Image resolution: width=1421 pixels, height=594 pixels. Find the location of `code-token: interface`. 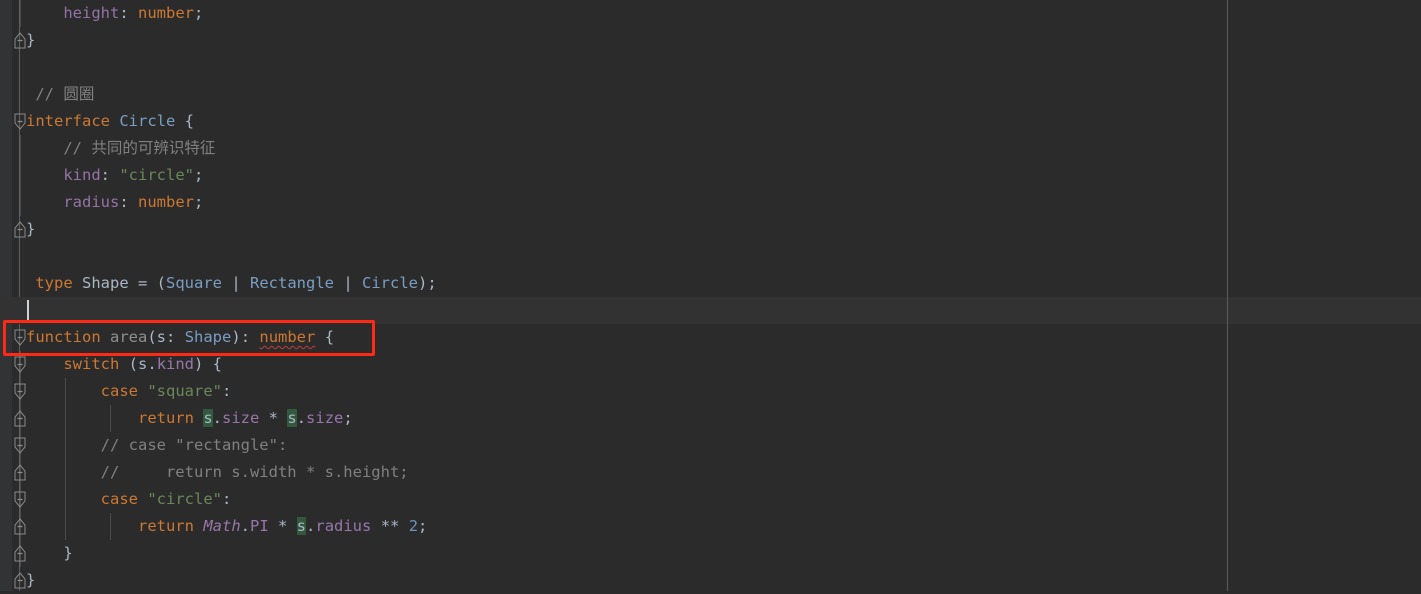

code-token: interface is located at coordinates (68, 121).